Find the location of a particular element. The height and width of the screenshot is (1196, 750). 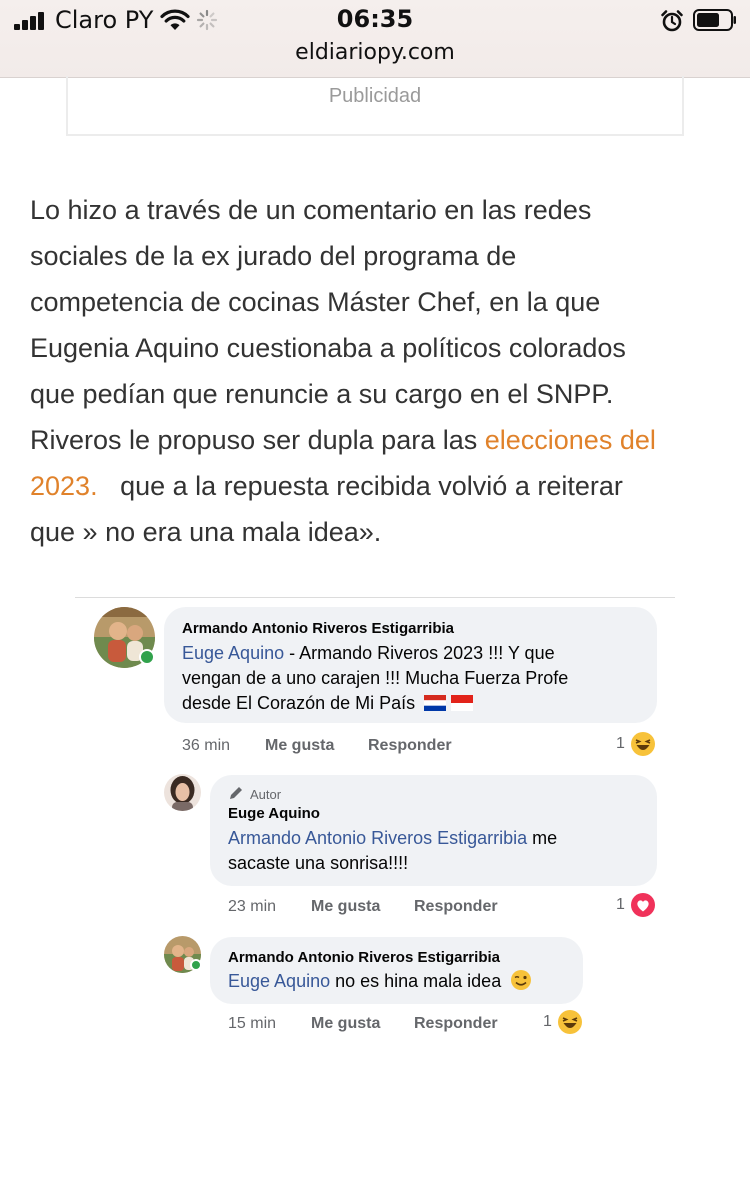

comment-timestamp: 36 min is located at coordinates (206, 746).